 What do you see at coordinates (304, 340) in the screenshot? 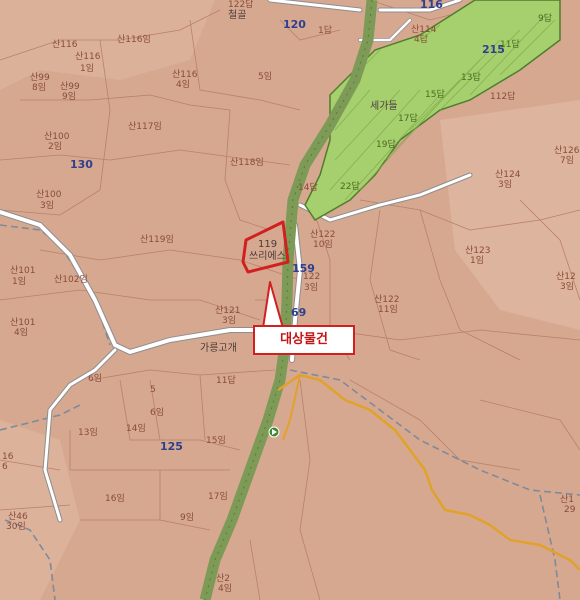
I see `subject-callout: 대상물건` at bounding box center [304, 340].